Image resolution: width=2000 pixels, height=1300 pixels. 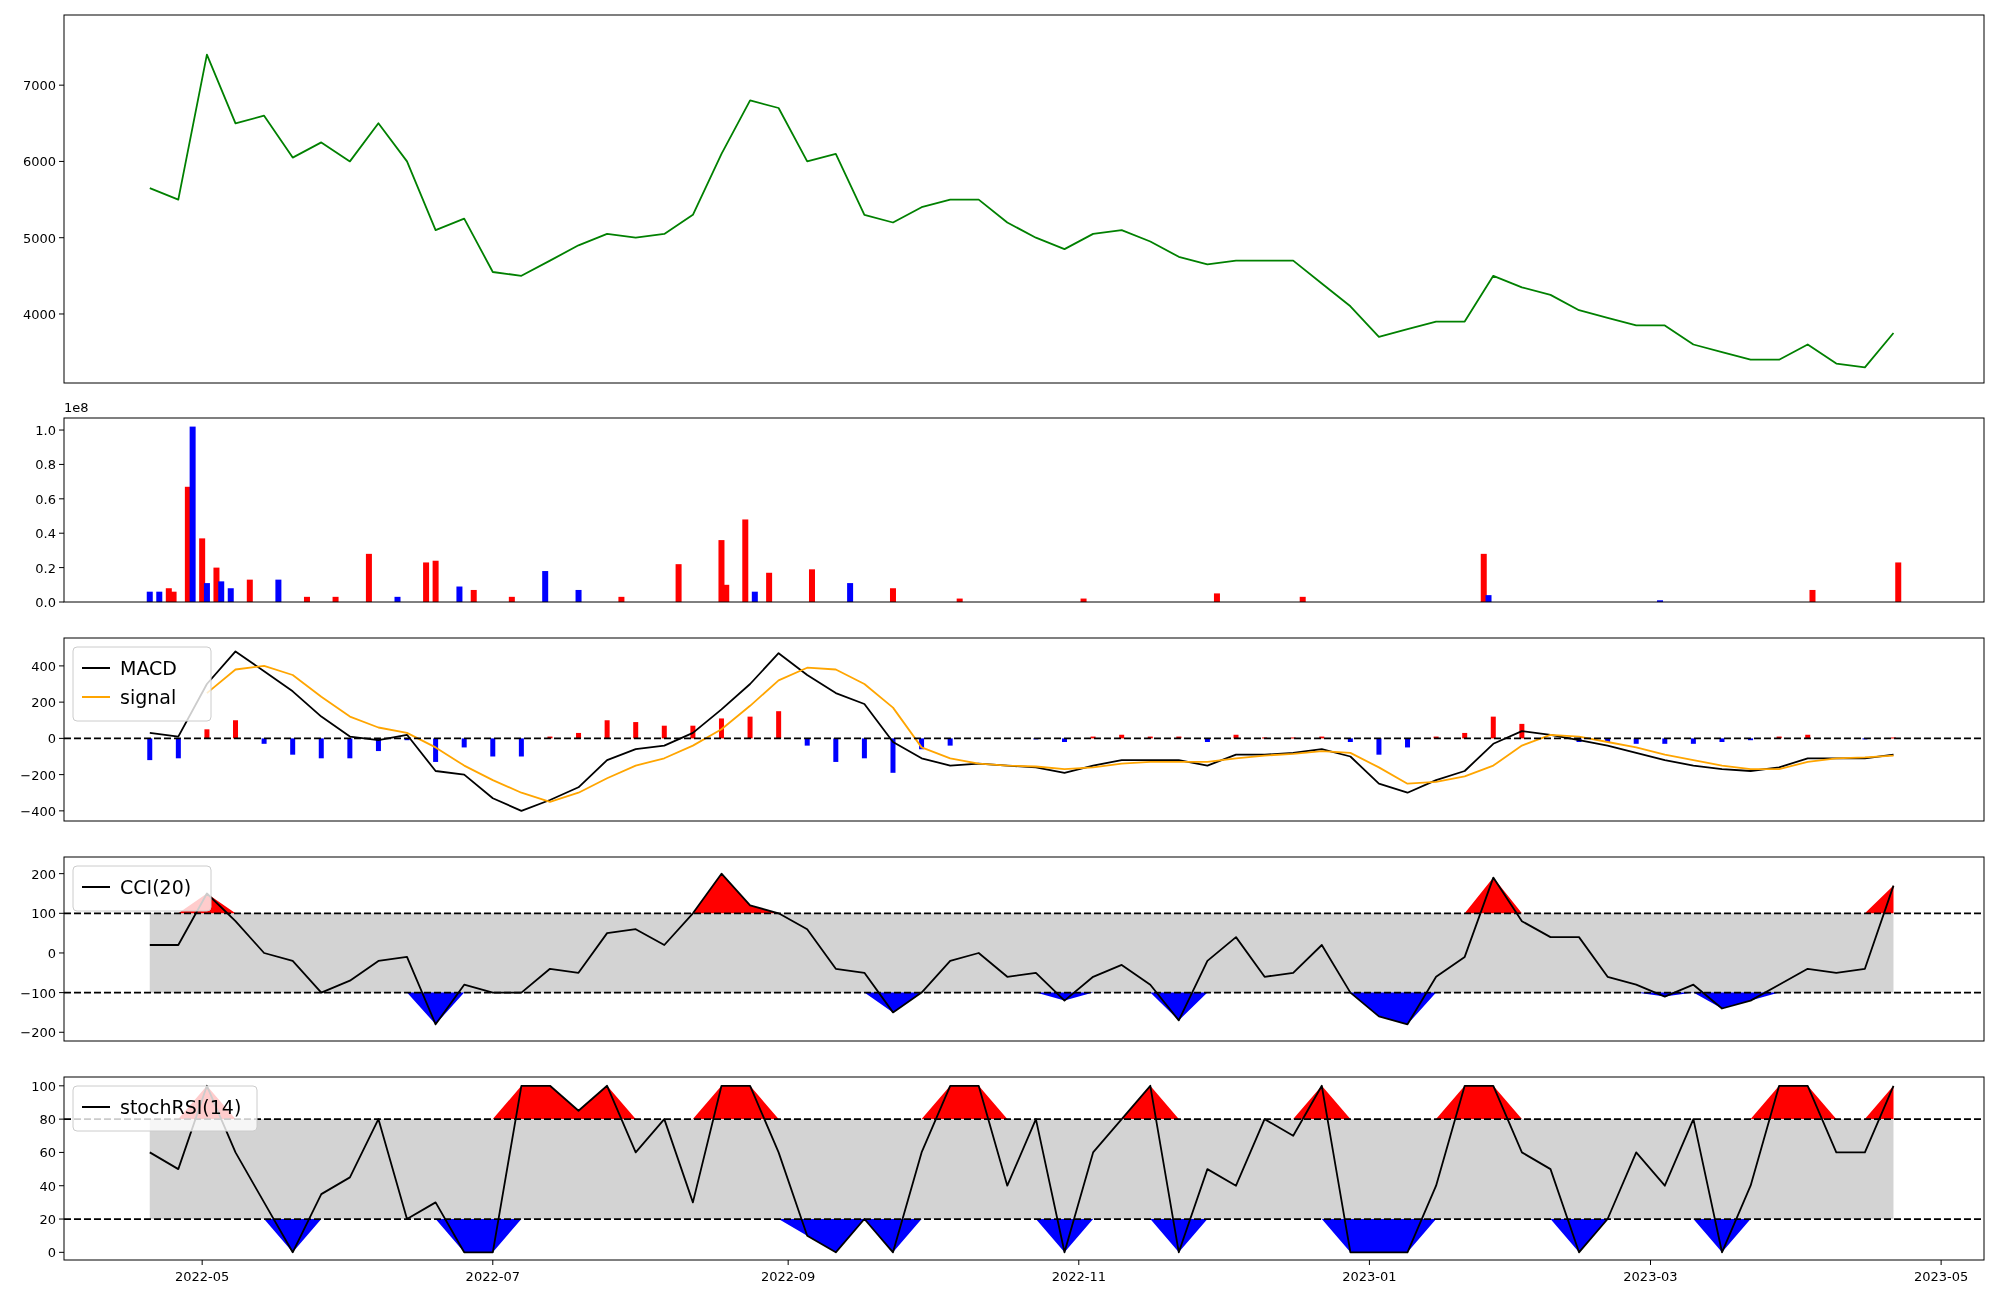 I want to click on y-tick-label: 4000, so click(x=39, y=314).